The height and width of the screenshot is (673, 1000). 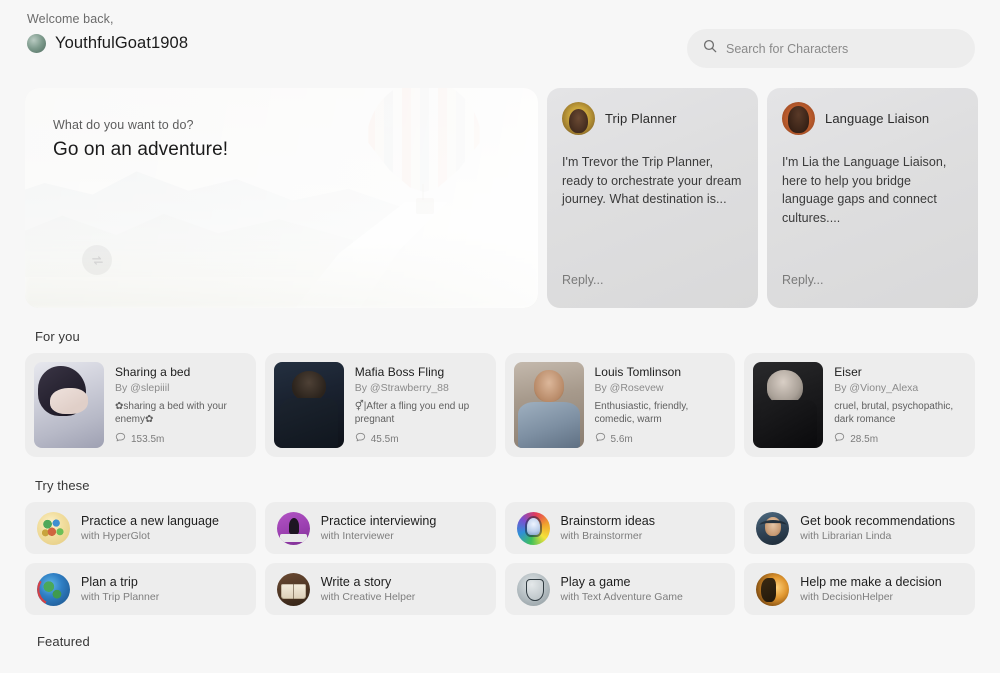 I want to click on search-bar, so click(x=831, y=48).